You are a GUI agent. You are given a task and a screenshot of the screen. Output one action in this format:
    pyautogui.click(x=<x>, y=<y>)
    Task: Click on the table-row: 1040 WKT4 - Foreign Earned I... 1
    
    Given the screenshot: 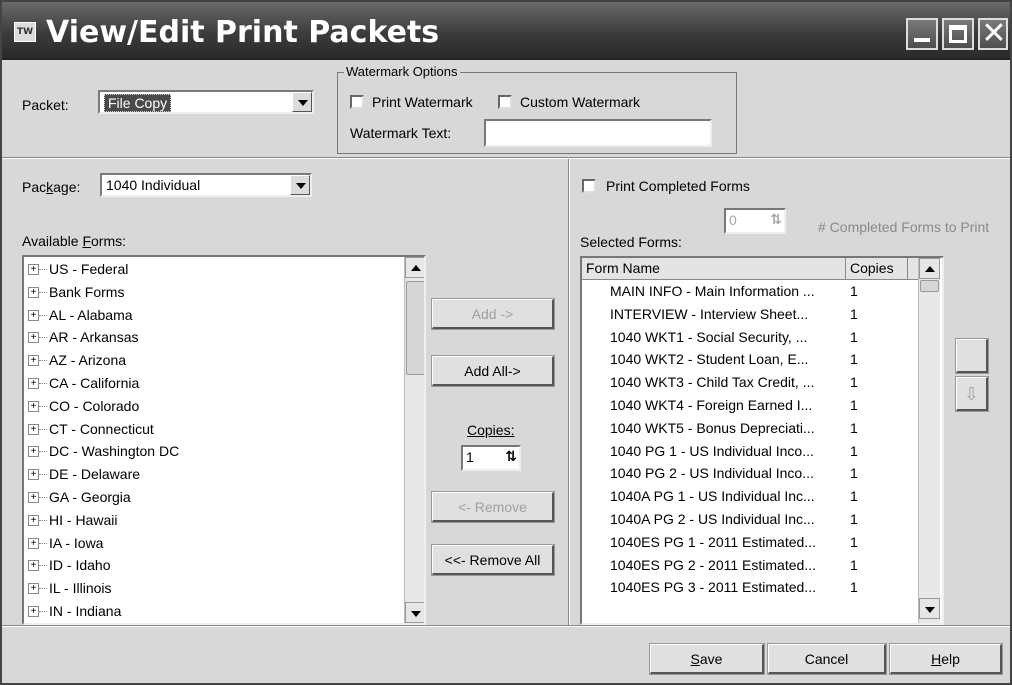 What is the action you would take?
    pyautogui.click(x=750, y=406)
    